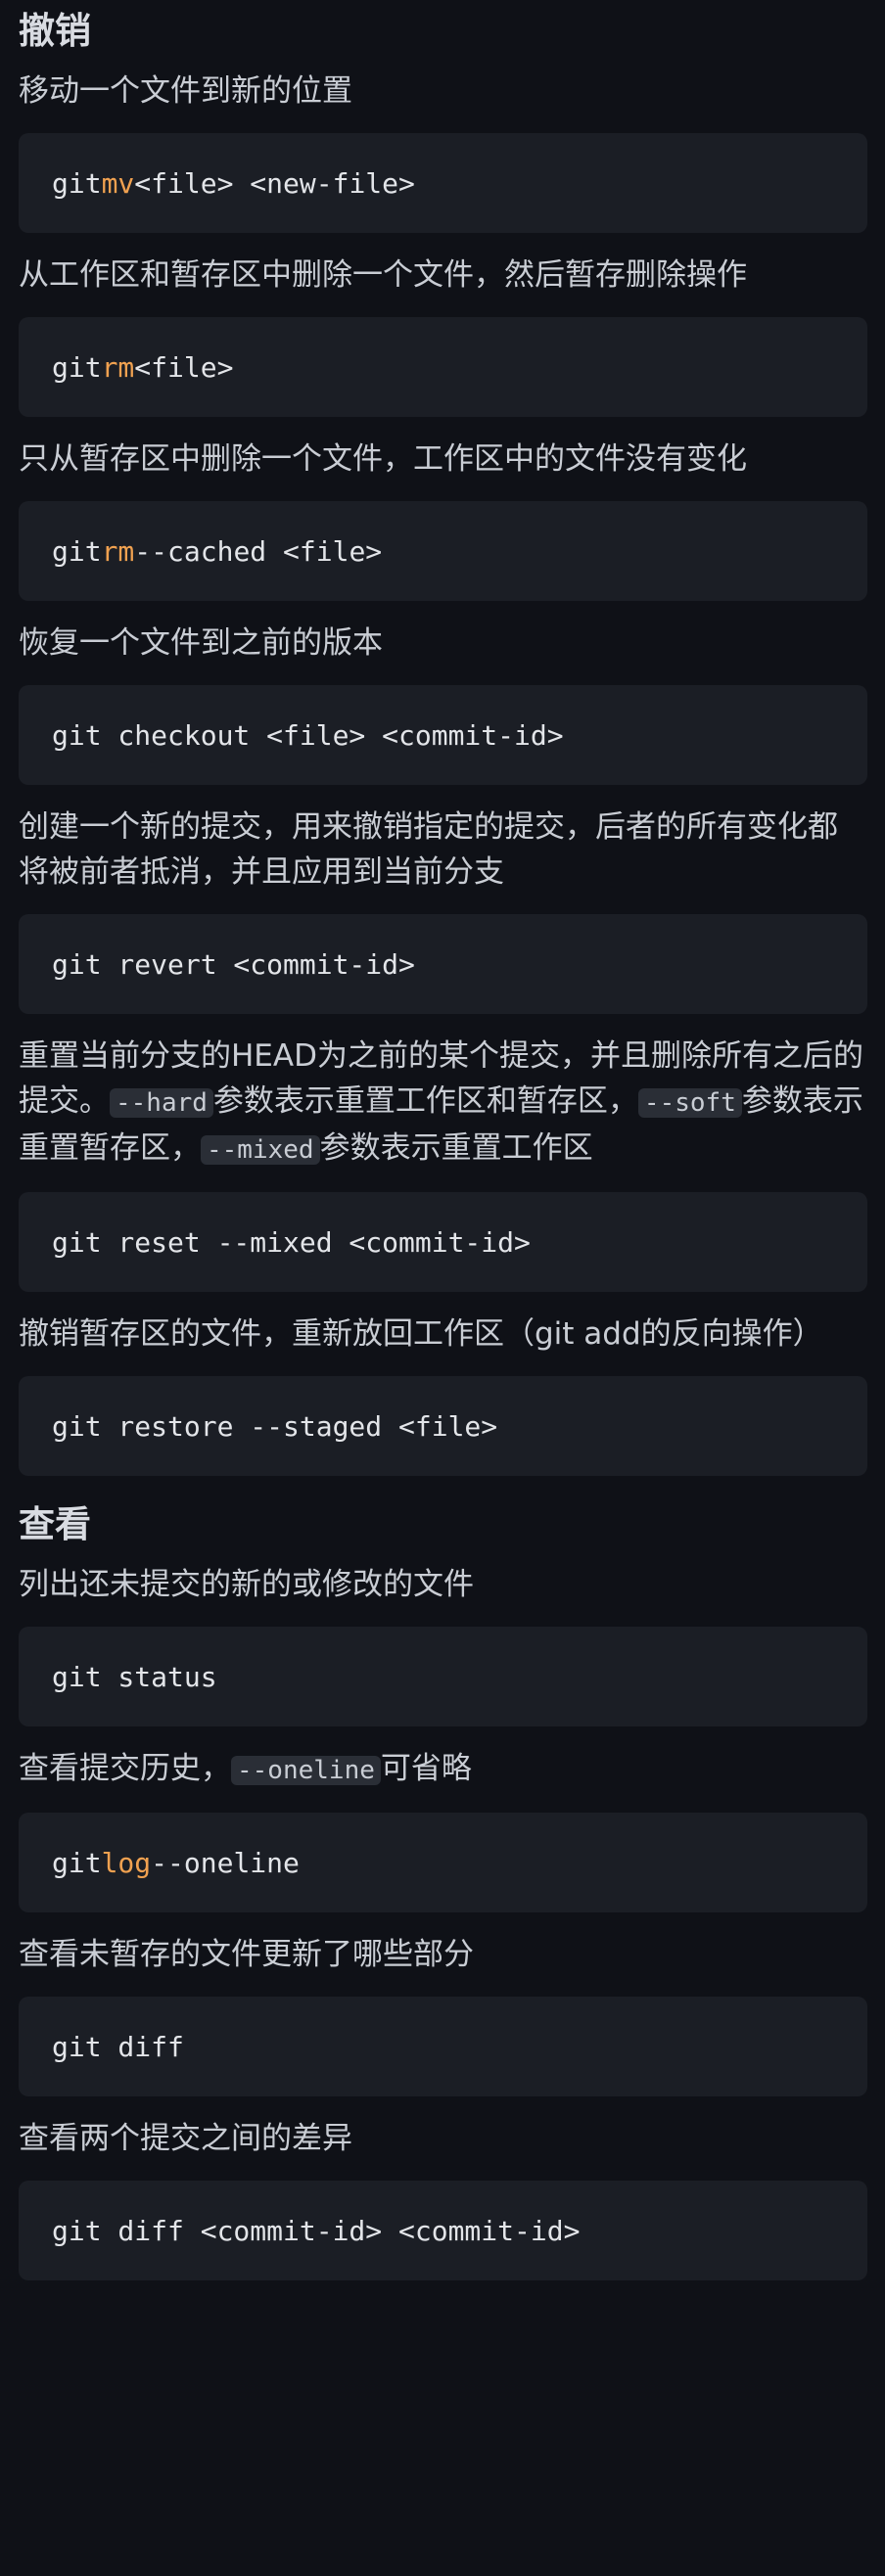  Describe the element at coordinates (258, 551) in the screenshot. I see `code-args: --cached <file>` at that location.